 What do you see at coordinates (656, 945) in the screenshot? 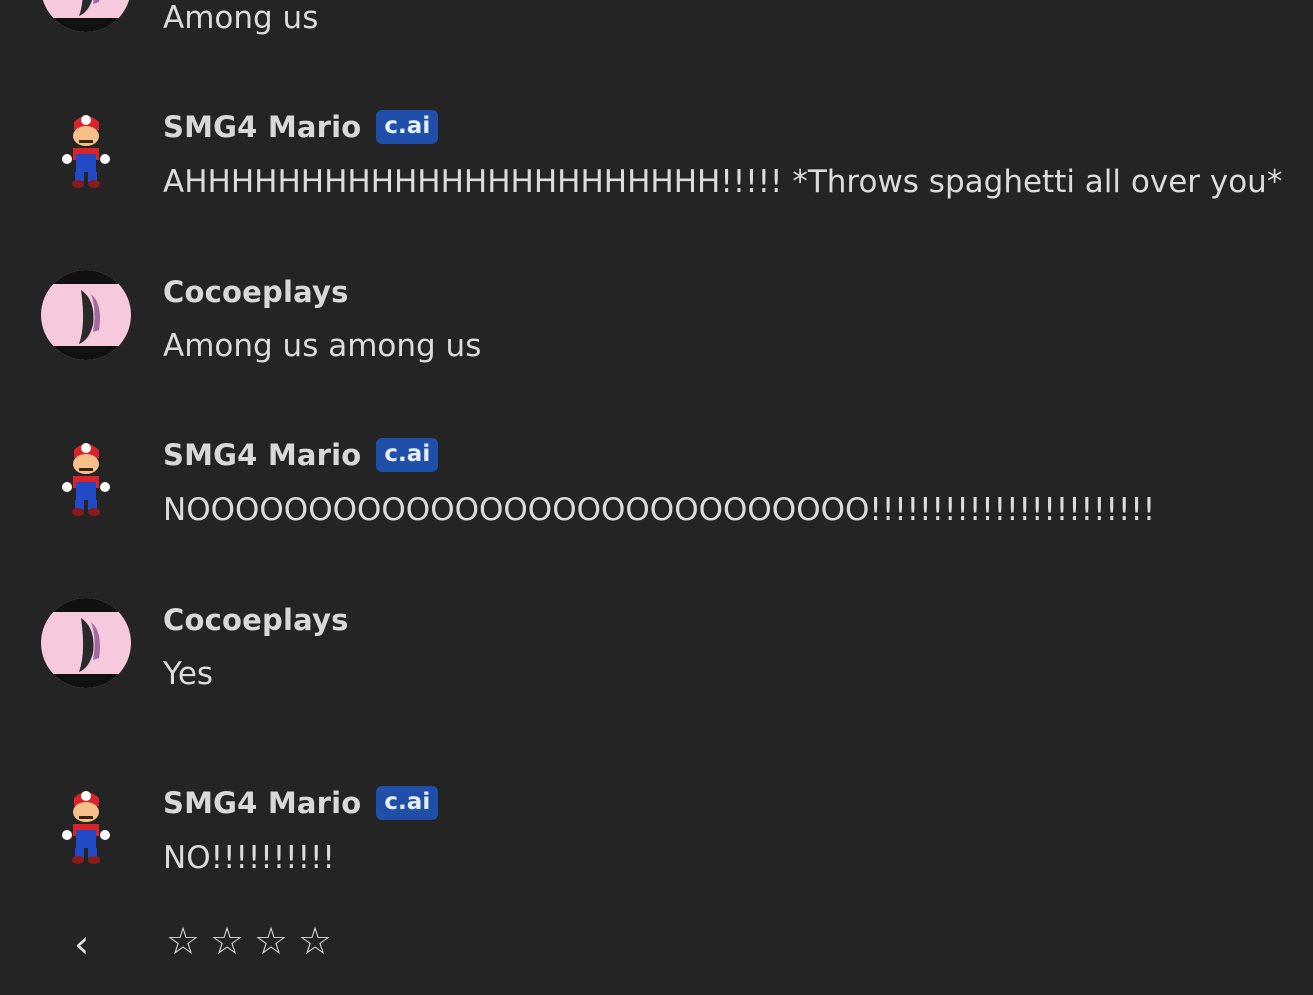
I see `rating-bar: ‹ ☆ ☆ ☆ ☆` at bounding box center [656, 945].